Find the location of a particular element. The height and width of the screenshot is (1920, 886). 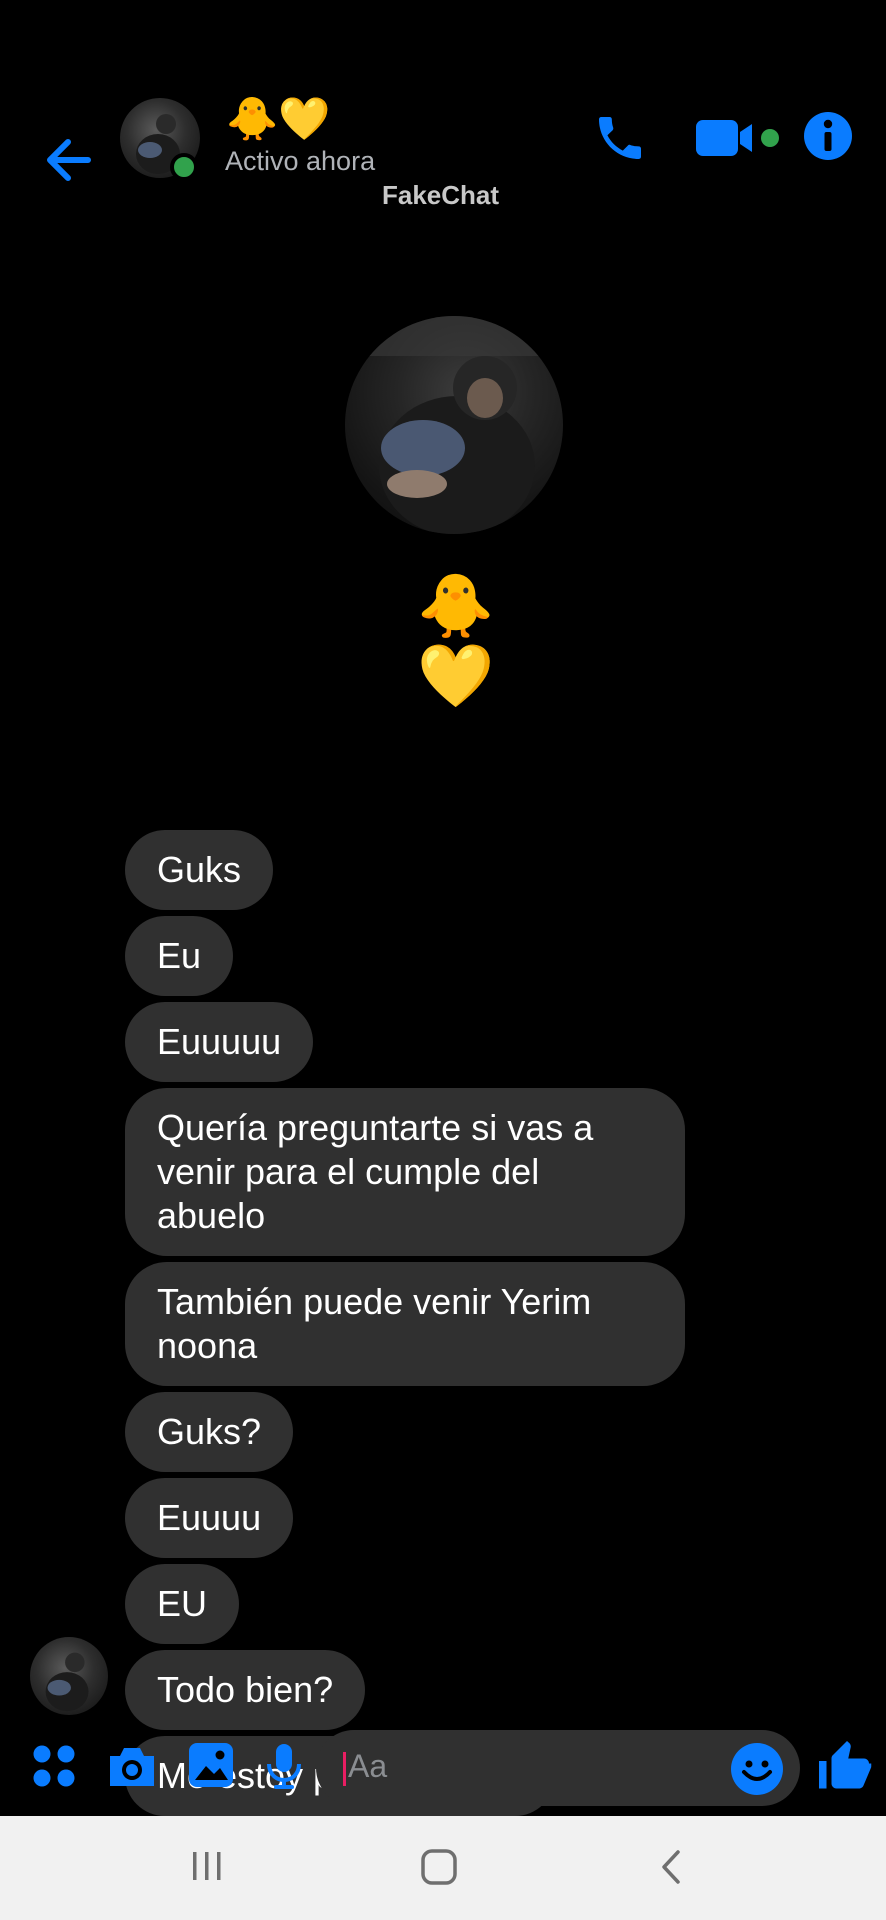

profile-picture is located at coordinates (454, 425).